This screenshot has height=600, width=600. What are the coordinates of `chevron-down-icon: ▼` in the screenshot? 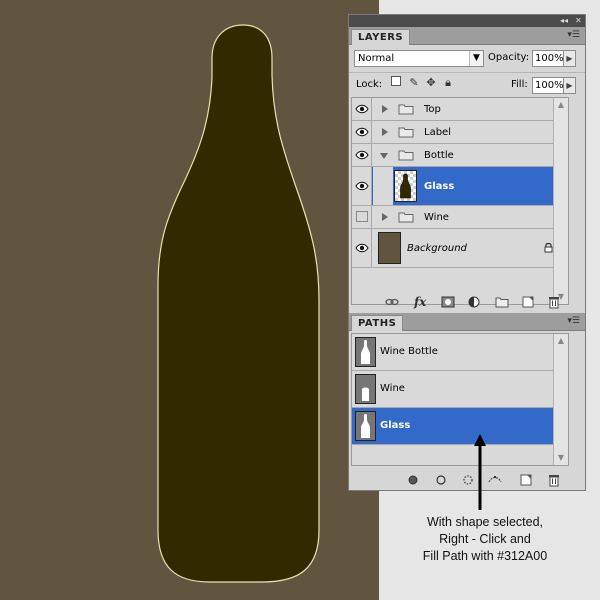 It's located at (476, 58).